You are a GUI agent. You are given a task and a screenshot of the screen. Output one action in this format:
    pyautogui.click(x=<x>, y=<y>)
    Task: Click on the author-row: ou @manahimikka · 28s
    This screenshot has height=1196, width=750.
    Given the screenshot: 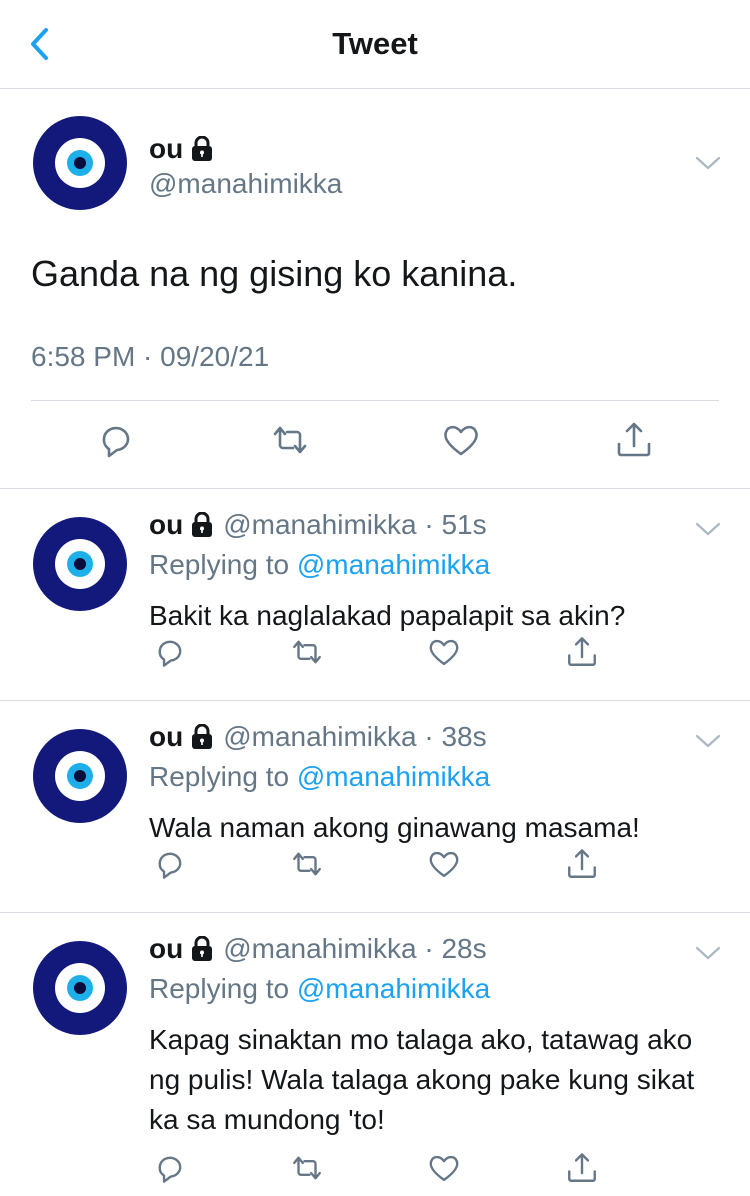 What is the action you would take?
    pyautogui.click(x=318, y=949)
    